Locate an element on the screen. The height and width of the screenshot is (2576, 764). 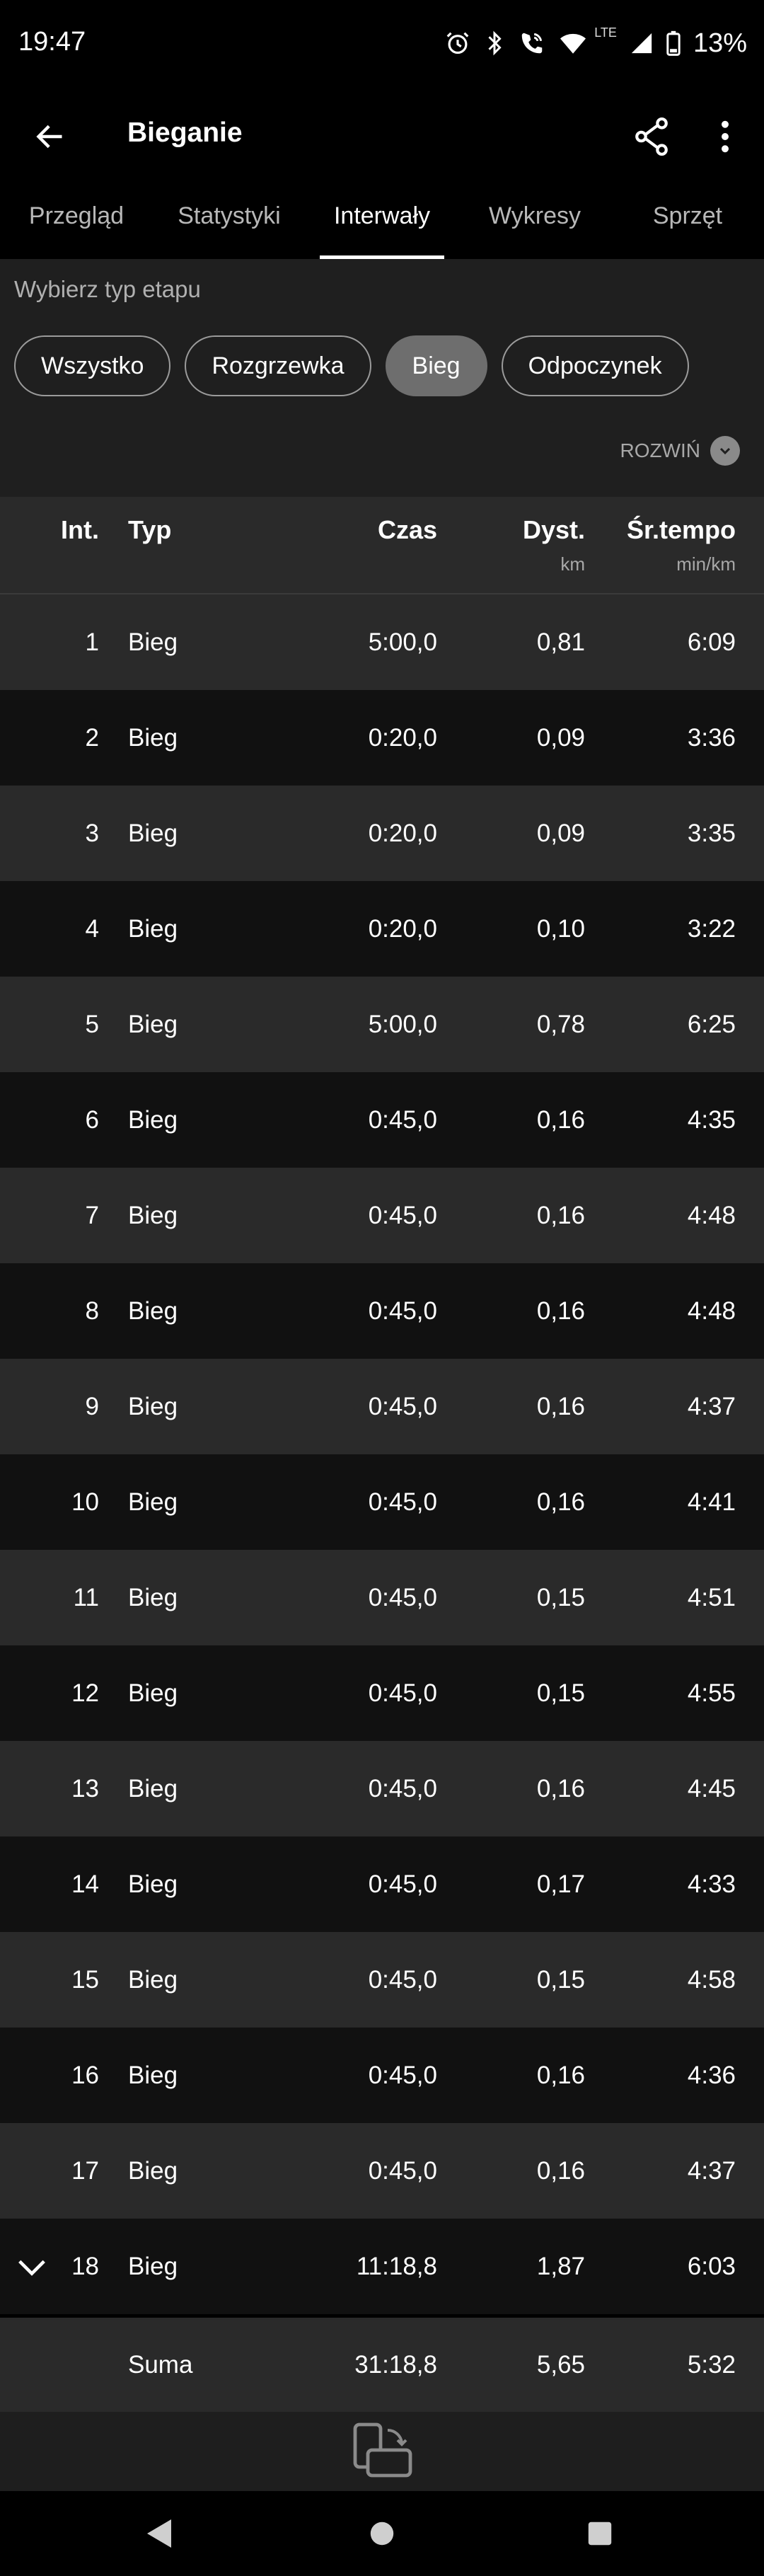
table-row: 17 Bieg 0:45,0 0,16 4:37 is located at coordinates (382, 2171).